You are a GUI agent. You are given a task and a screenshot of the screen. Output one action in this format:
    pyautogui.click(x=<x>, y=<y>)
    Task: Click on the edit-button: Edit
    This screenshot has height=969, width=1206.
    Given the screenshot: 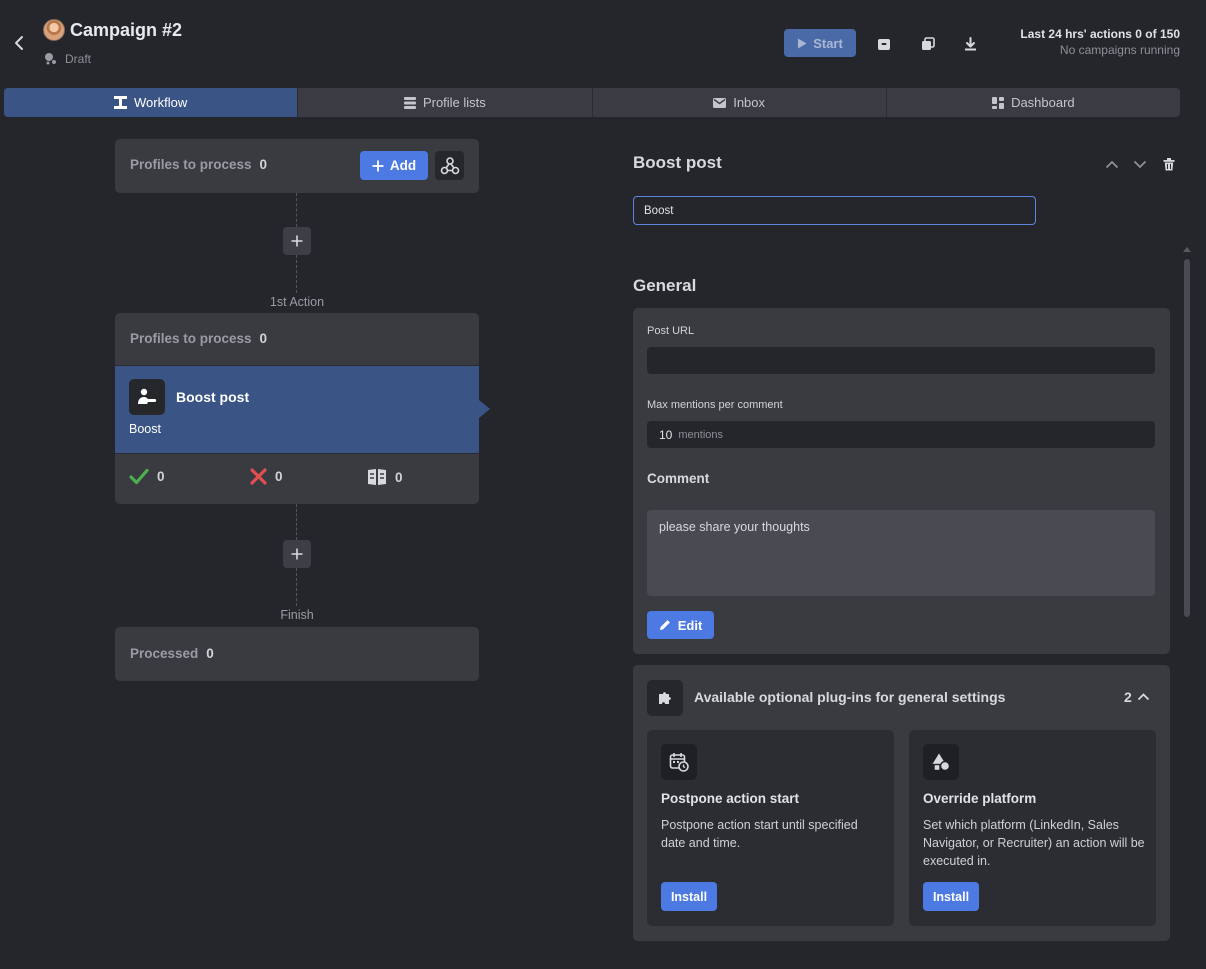 What is the action you would take?
    pyautogui.click(x=680, y=625)
    